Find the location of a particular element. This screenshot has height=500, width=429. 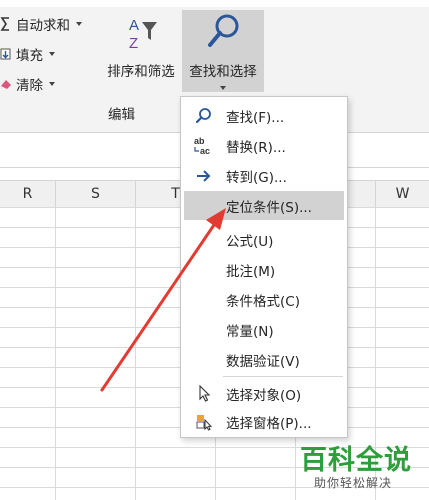

watermark-logo: 百科全说 助你轻松解决 is located at coordinates (362, 468).